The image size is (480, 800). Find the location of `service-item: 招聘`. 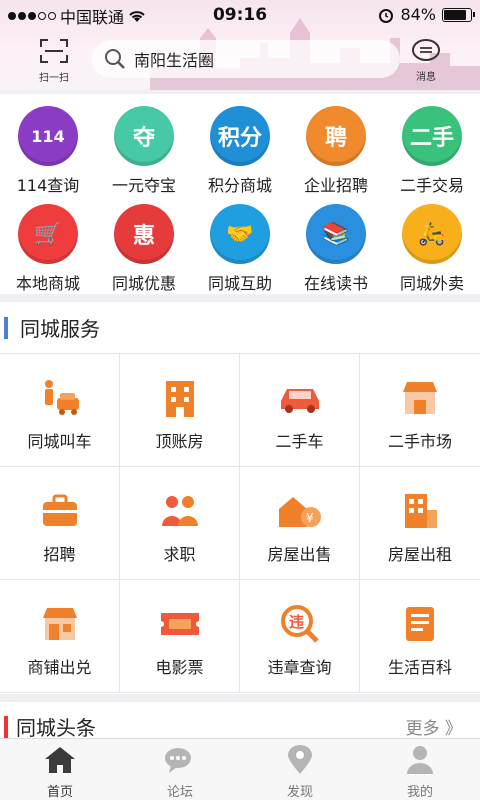

service-item: 招聘 is located at coordinates (60, 523).